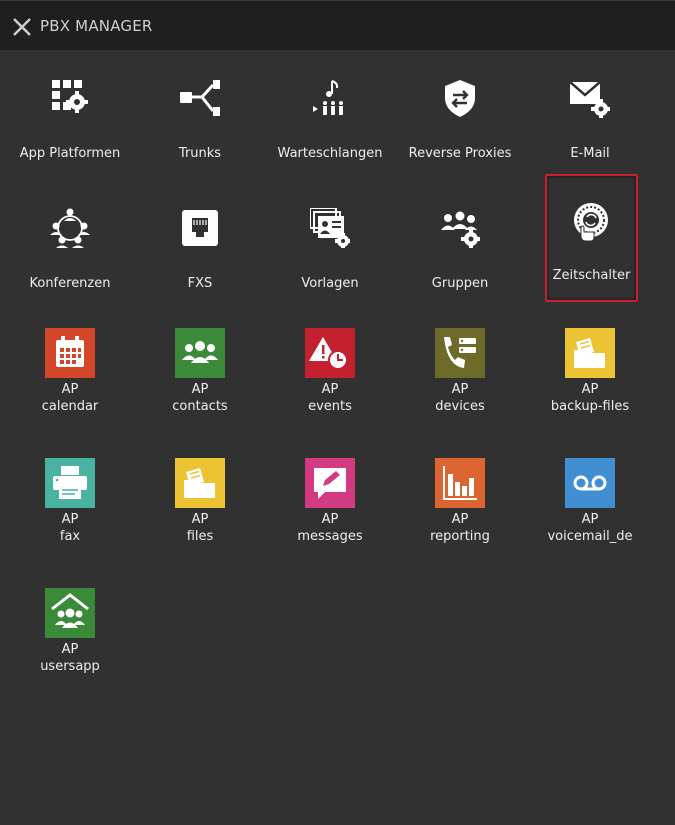  I want to click on printer-icon, so click(70, 483).